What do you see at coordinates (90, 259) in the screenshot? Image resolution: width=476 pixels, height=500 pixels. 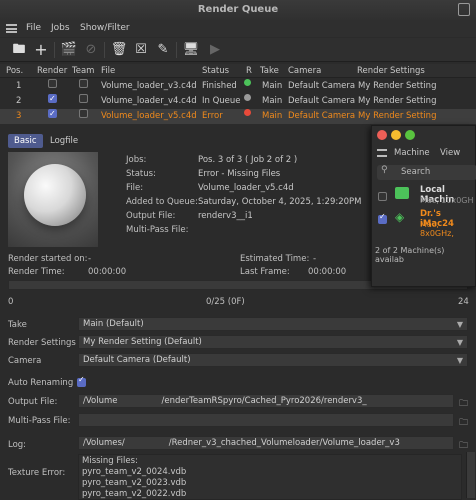 I see `started-value: -` at bounding box center [90, 259].